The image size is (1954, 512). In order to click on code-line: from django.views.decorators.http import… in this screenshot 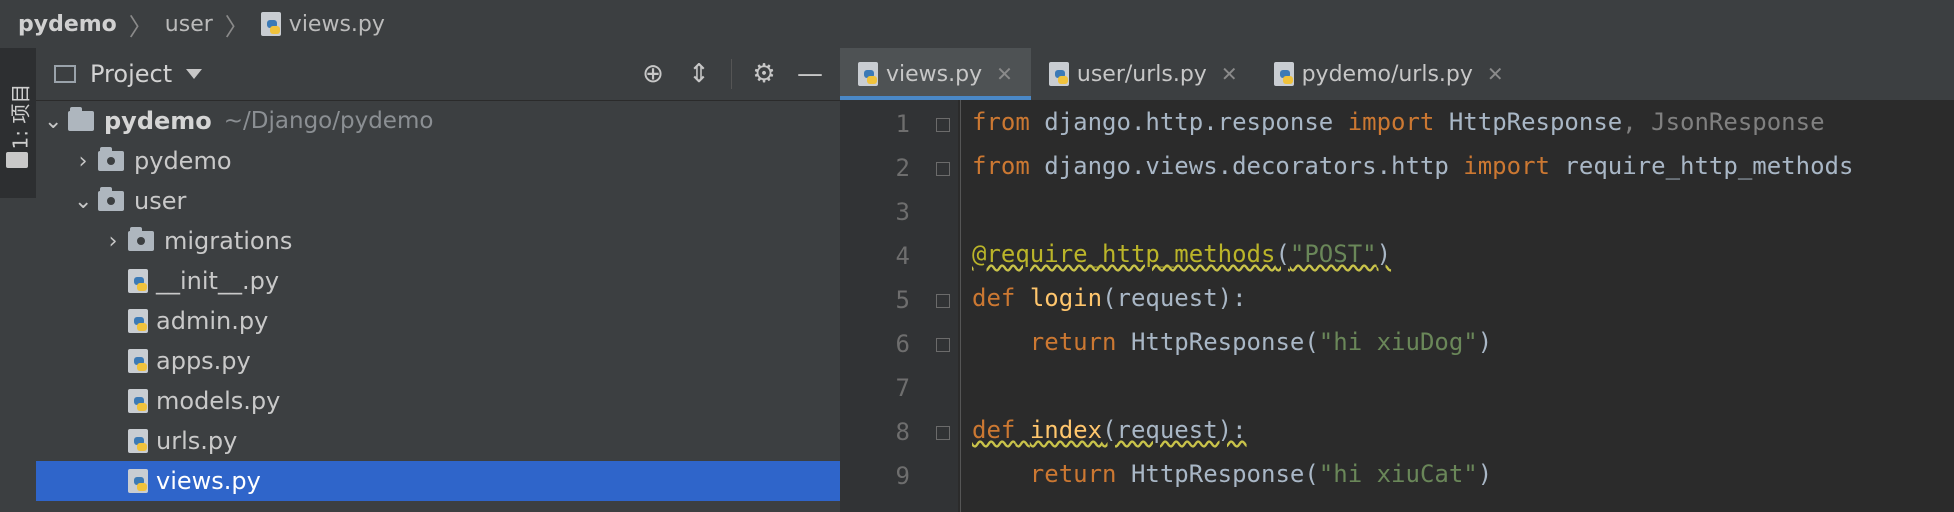, I will do `click(1413, 166)`.